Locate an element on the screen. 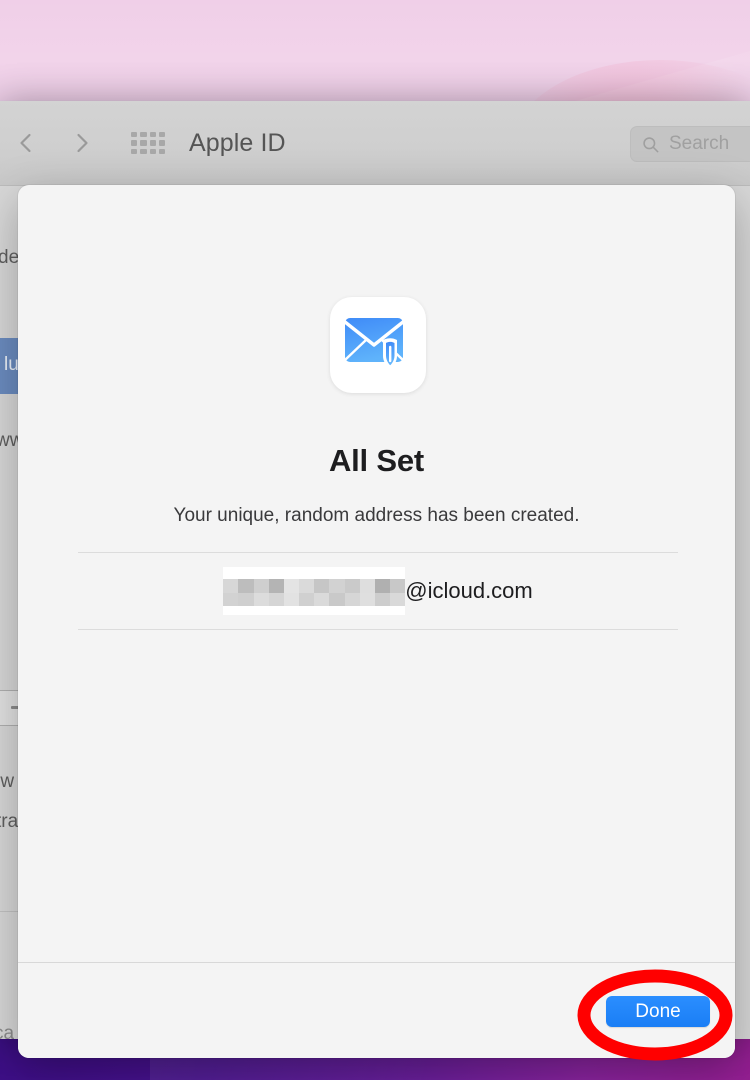 The image size is (750, 1080). search-field: Search is located at coordinates (690, 144).